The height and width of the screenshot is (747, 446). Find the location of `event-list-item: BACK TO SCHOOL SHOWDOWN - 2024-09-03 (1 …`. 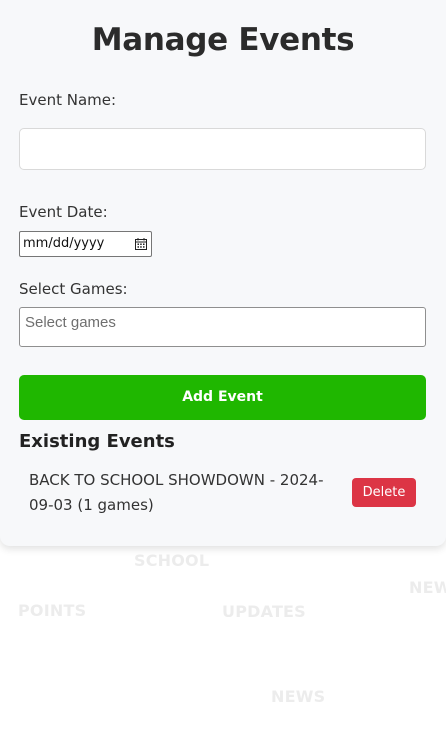

event-list-item: BACK TO SCHOOL SHOWDOWN - 2024-09-03 (1 … is located at coordinates (222, 493).